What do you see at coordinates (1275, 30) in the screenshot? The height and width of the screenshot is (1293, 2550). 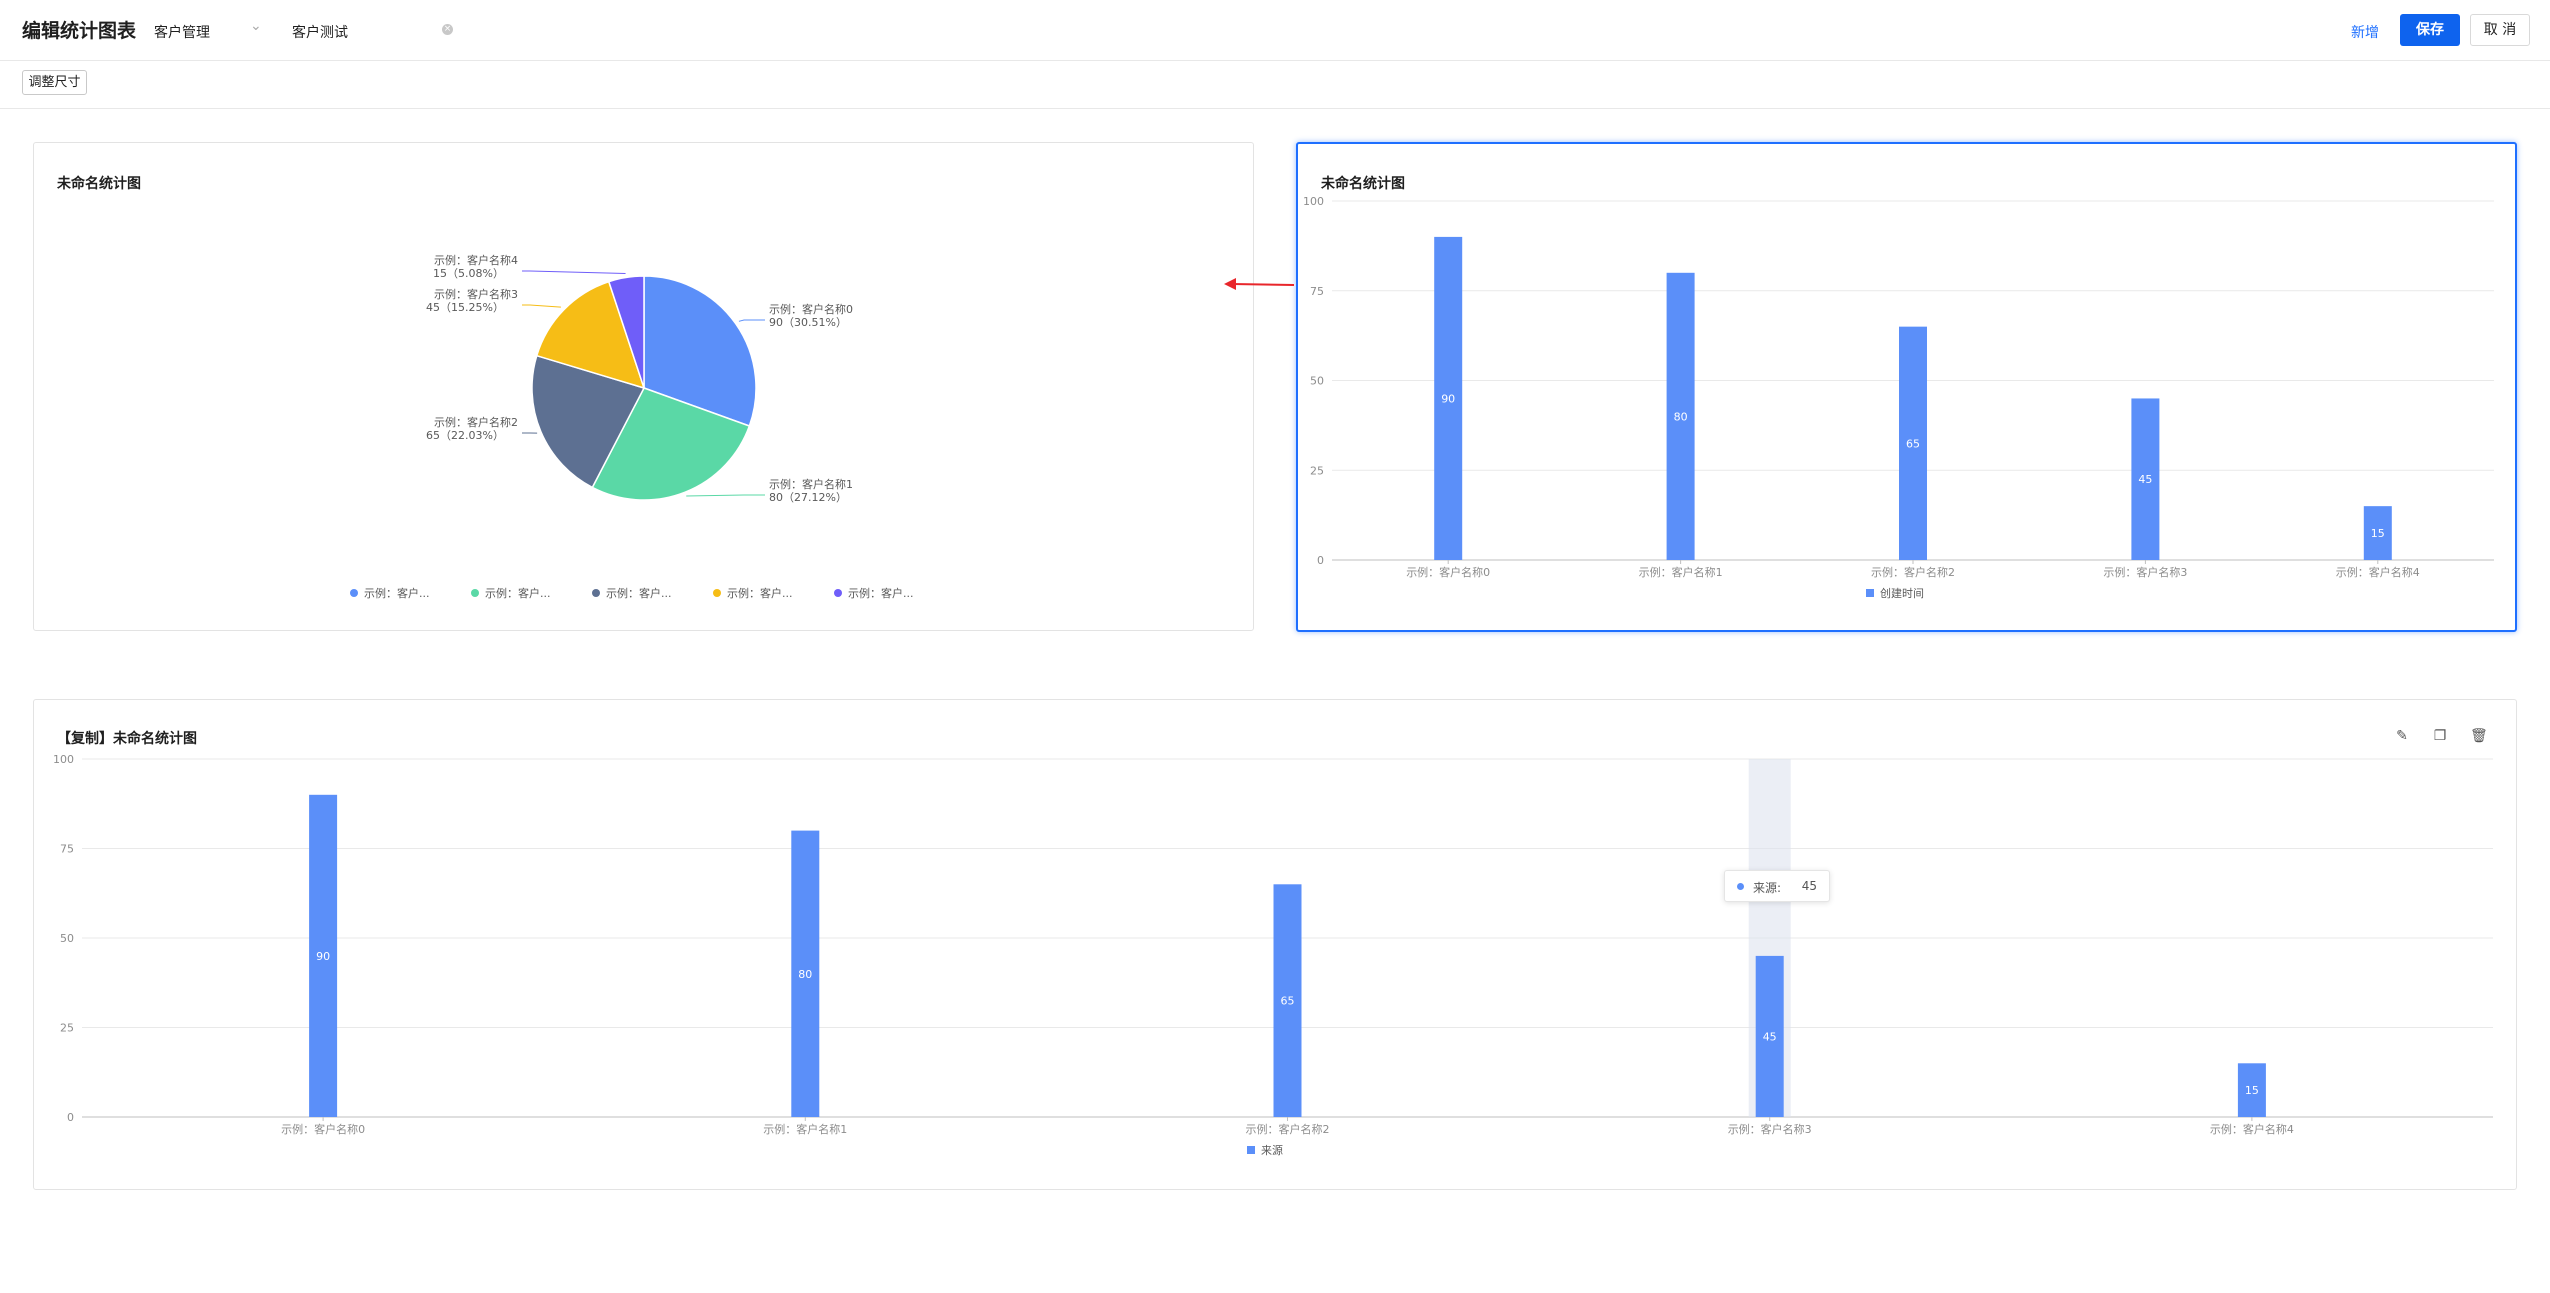 I see `header-bar: 编辑统计图表 客户管理 ⌄ 客户测试 × 新增 保存 取 消` at bounding box center [1275, 30].